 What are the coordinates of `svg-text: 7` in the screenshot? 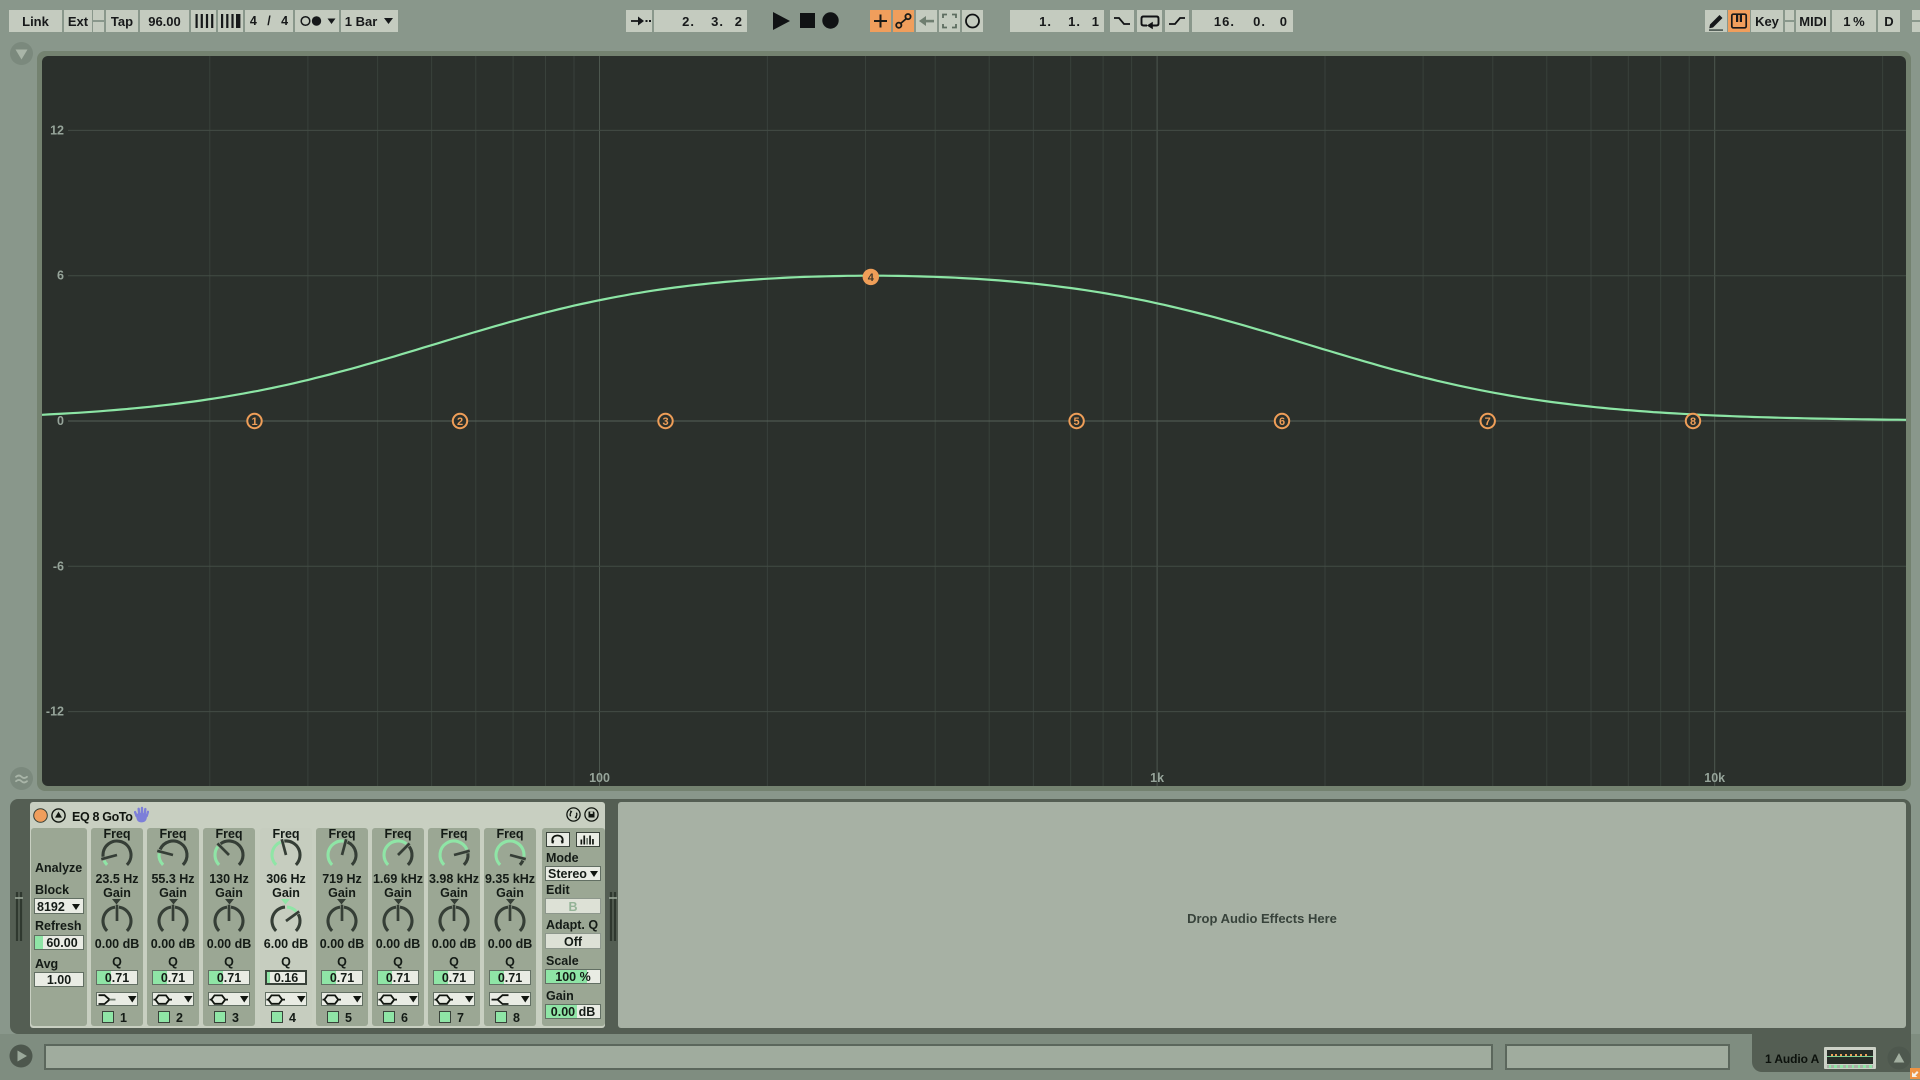 It's located at (1488, 422).